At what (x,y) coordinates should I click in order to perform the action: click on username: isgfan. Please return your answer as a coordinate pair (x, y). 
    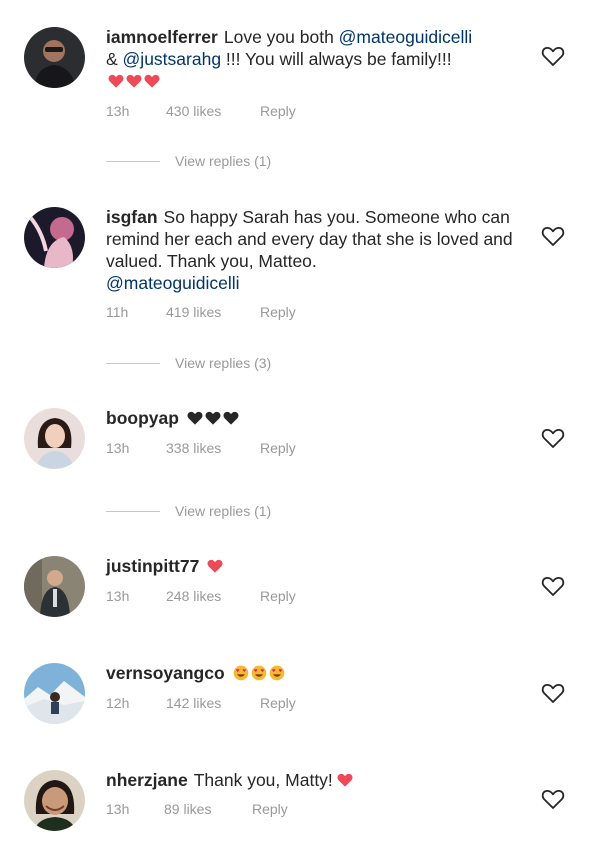
    Looking at the image, I should click on (132, 217).